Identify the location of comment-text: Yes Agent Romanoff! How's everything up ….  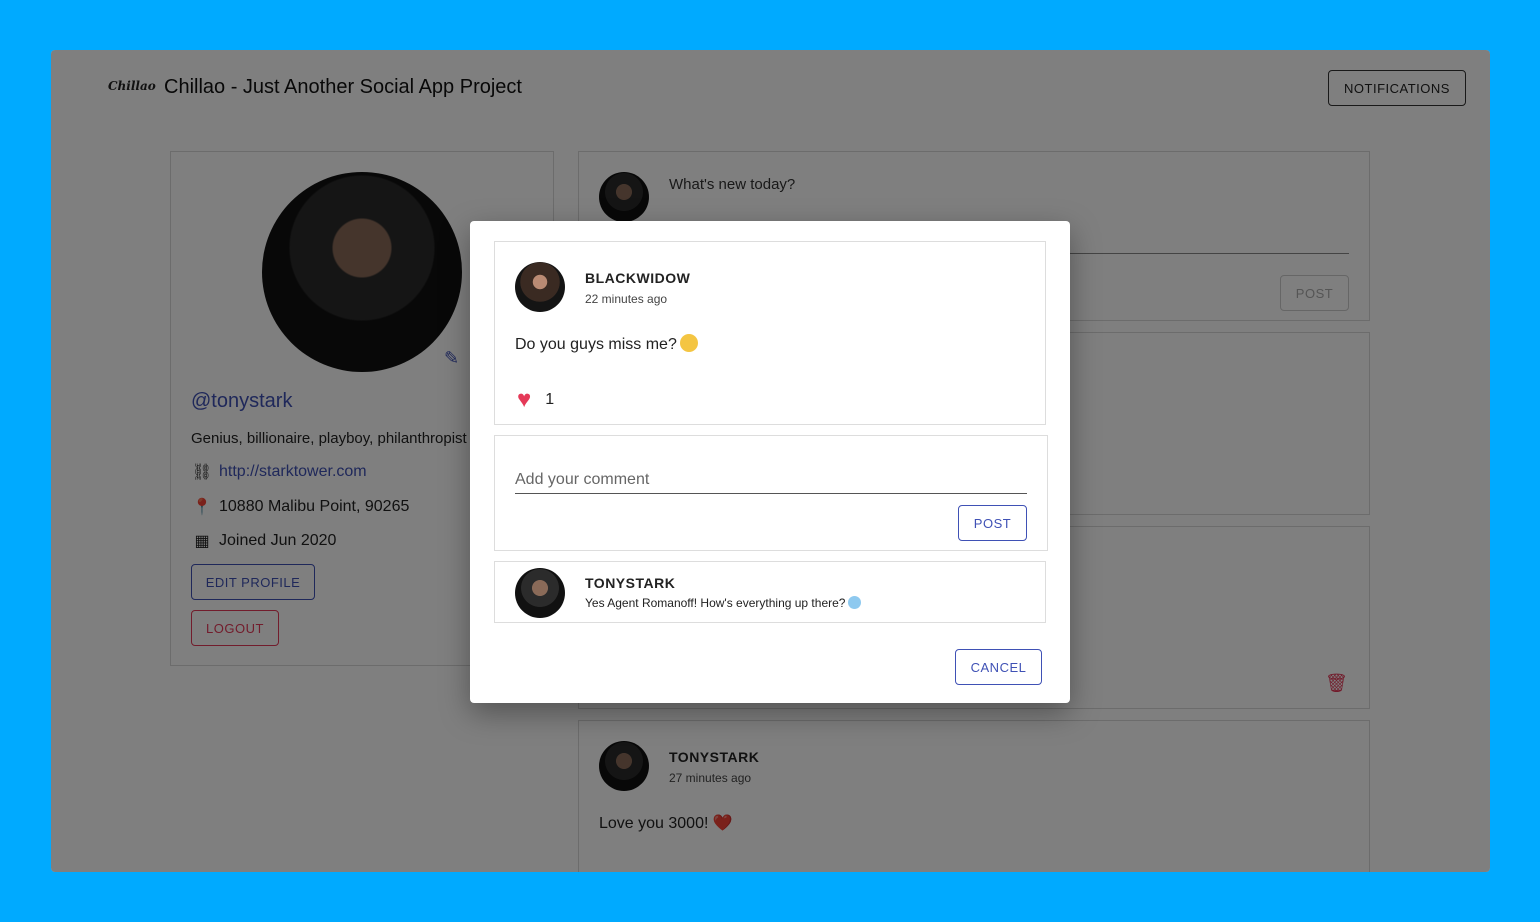
(723, 603).